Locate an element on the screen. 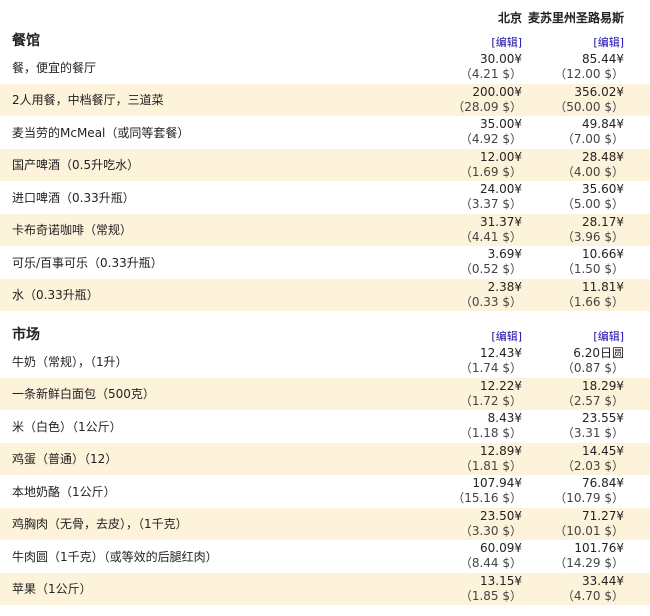 The width and height of the screenshot is (650, 616). city2-price-usd: （3.31 $） is located at coordinates (592, 433).